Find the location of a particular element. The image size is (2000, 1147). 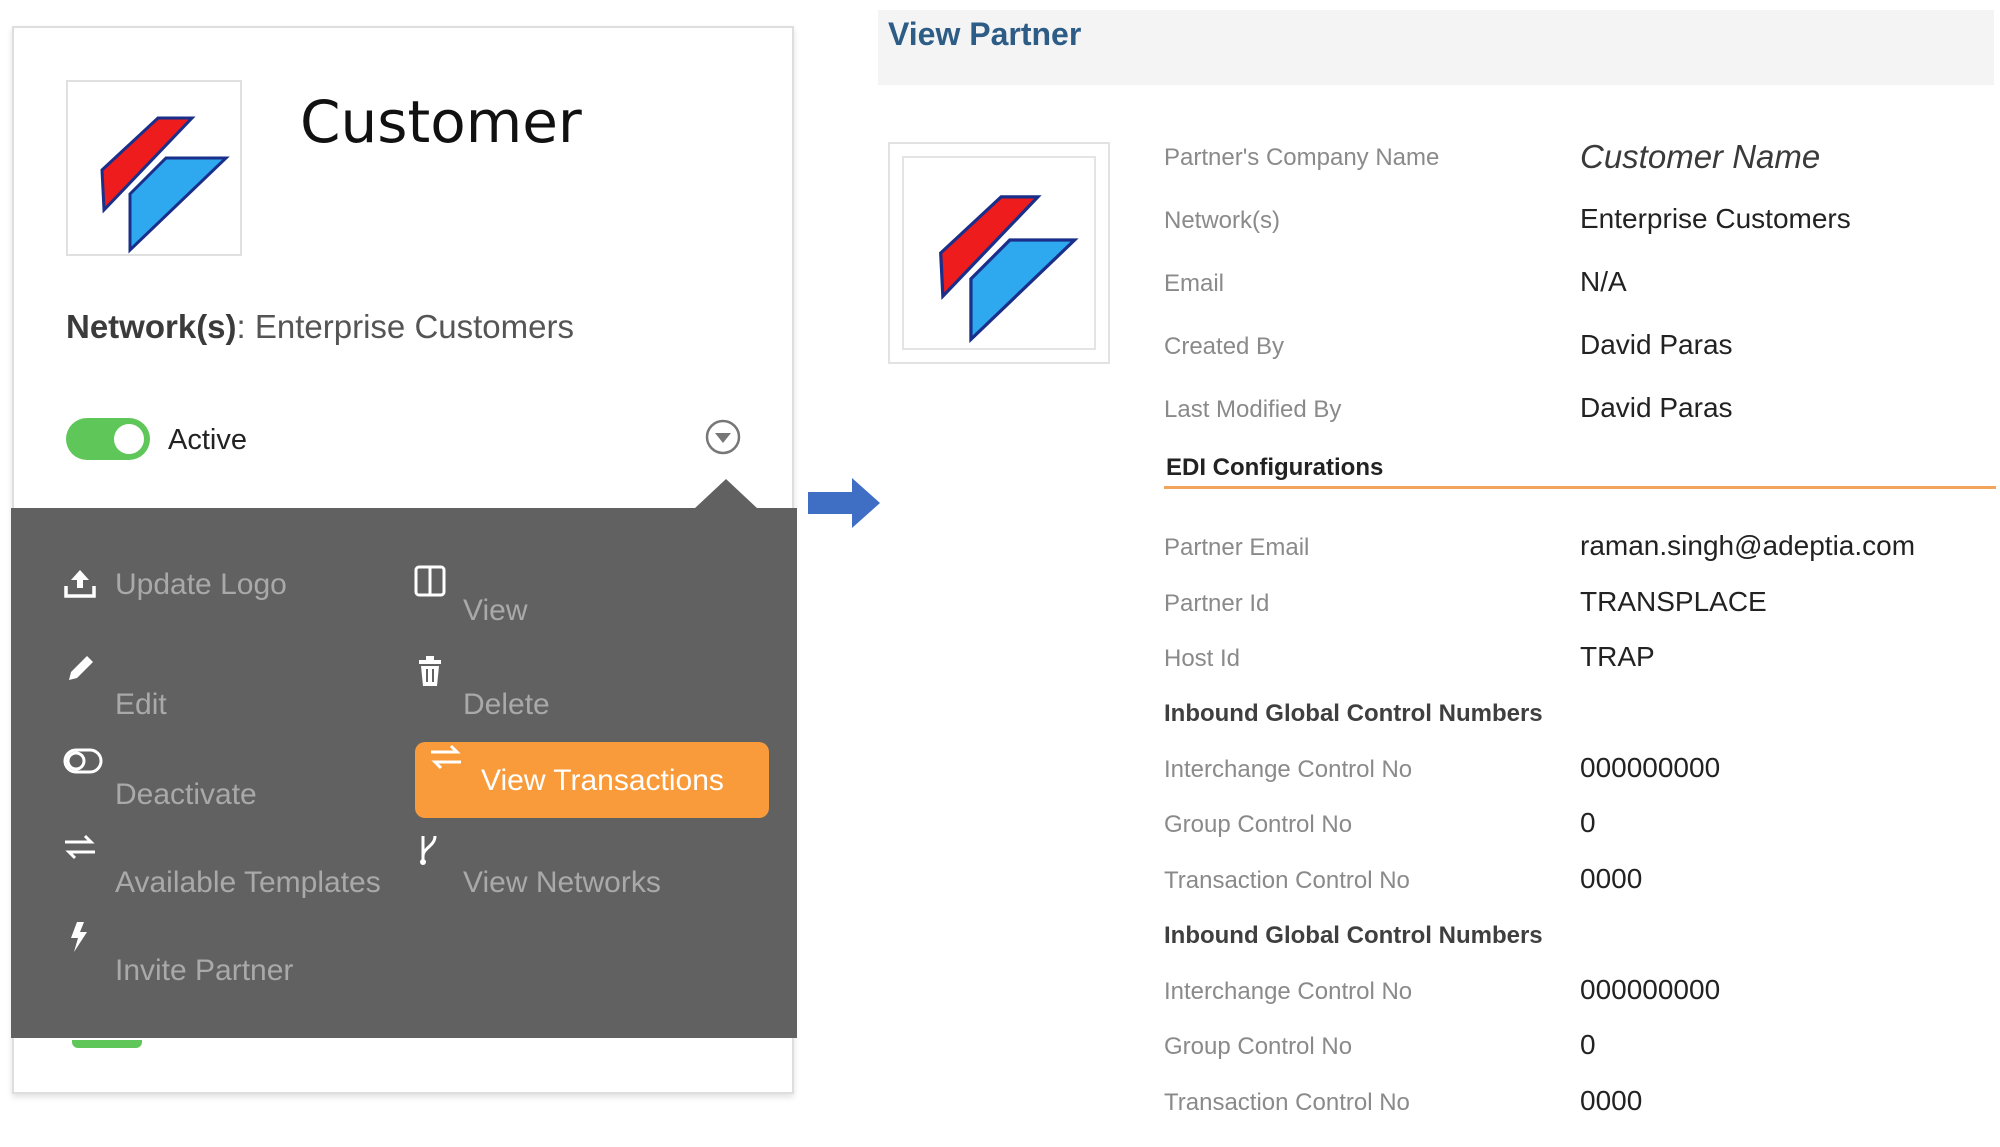

menu-item-delete: Delete is located at coordinates (513, 694).